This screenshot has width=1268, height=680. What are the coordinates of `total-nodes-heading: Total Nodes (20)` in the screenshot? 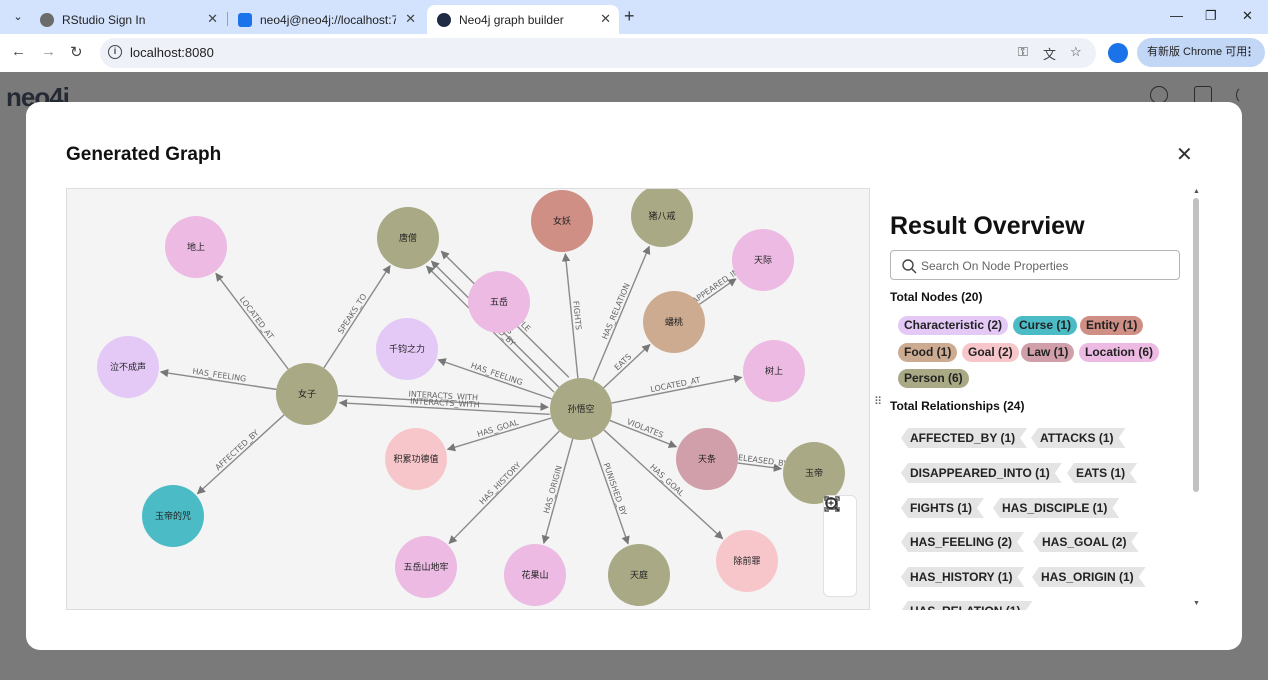 It's located at (936, 297).